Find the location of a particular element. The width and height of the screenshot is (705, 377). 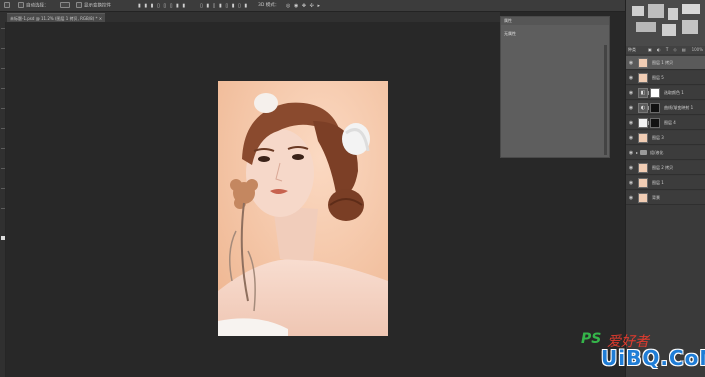

layer-row: ◉ 图层 4 is located at coordinates (665, 123).